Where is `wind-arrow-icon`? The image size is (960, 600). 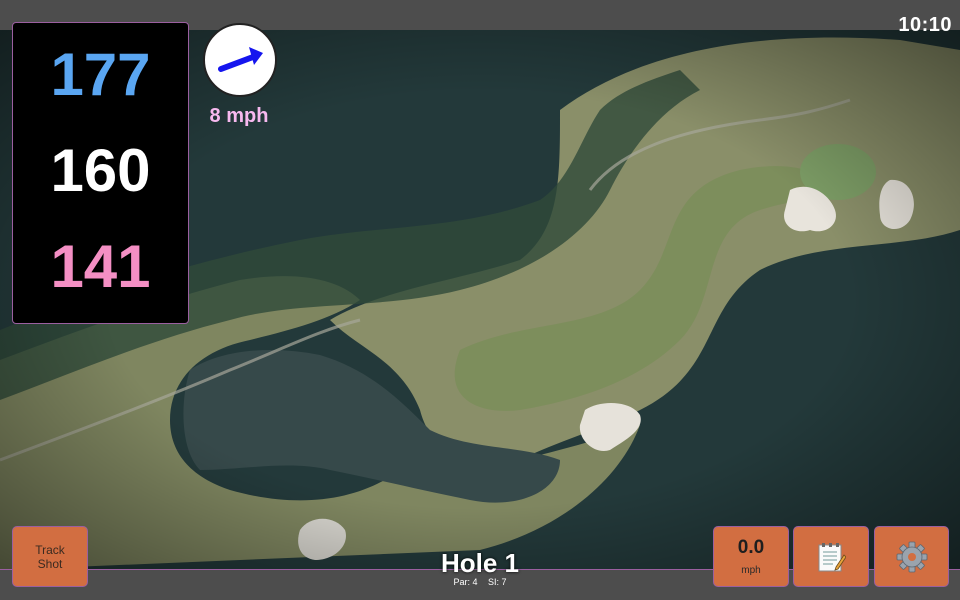 wind-arrow-icon is located at coordinates (240, 59).